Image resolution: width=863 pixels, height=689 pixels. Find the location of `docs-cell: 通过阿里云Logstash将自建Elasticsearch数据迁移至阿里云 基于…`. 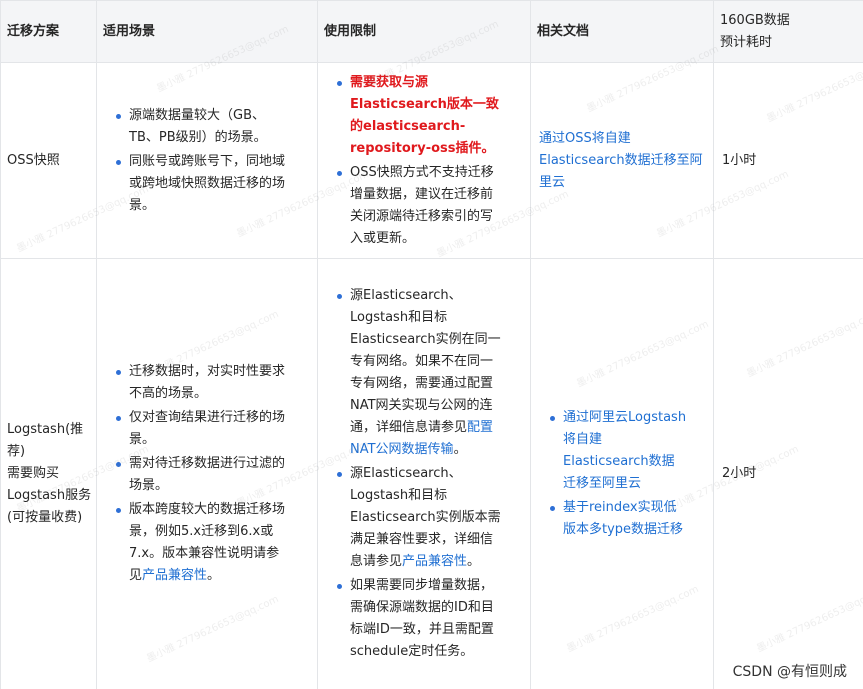

docs-cell: 通过阿里云Logstash将自建Elasticsearch数据迁移至阿里云 基于… is located at coordinates (622, 473).